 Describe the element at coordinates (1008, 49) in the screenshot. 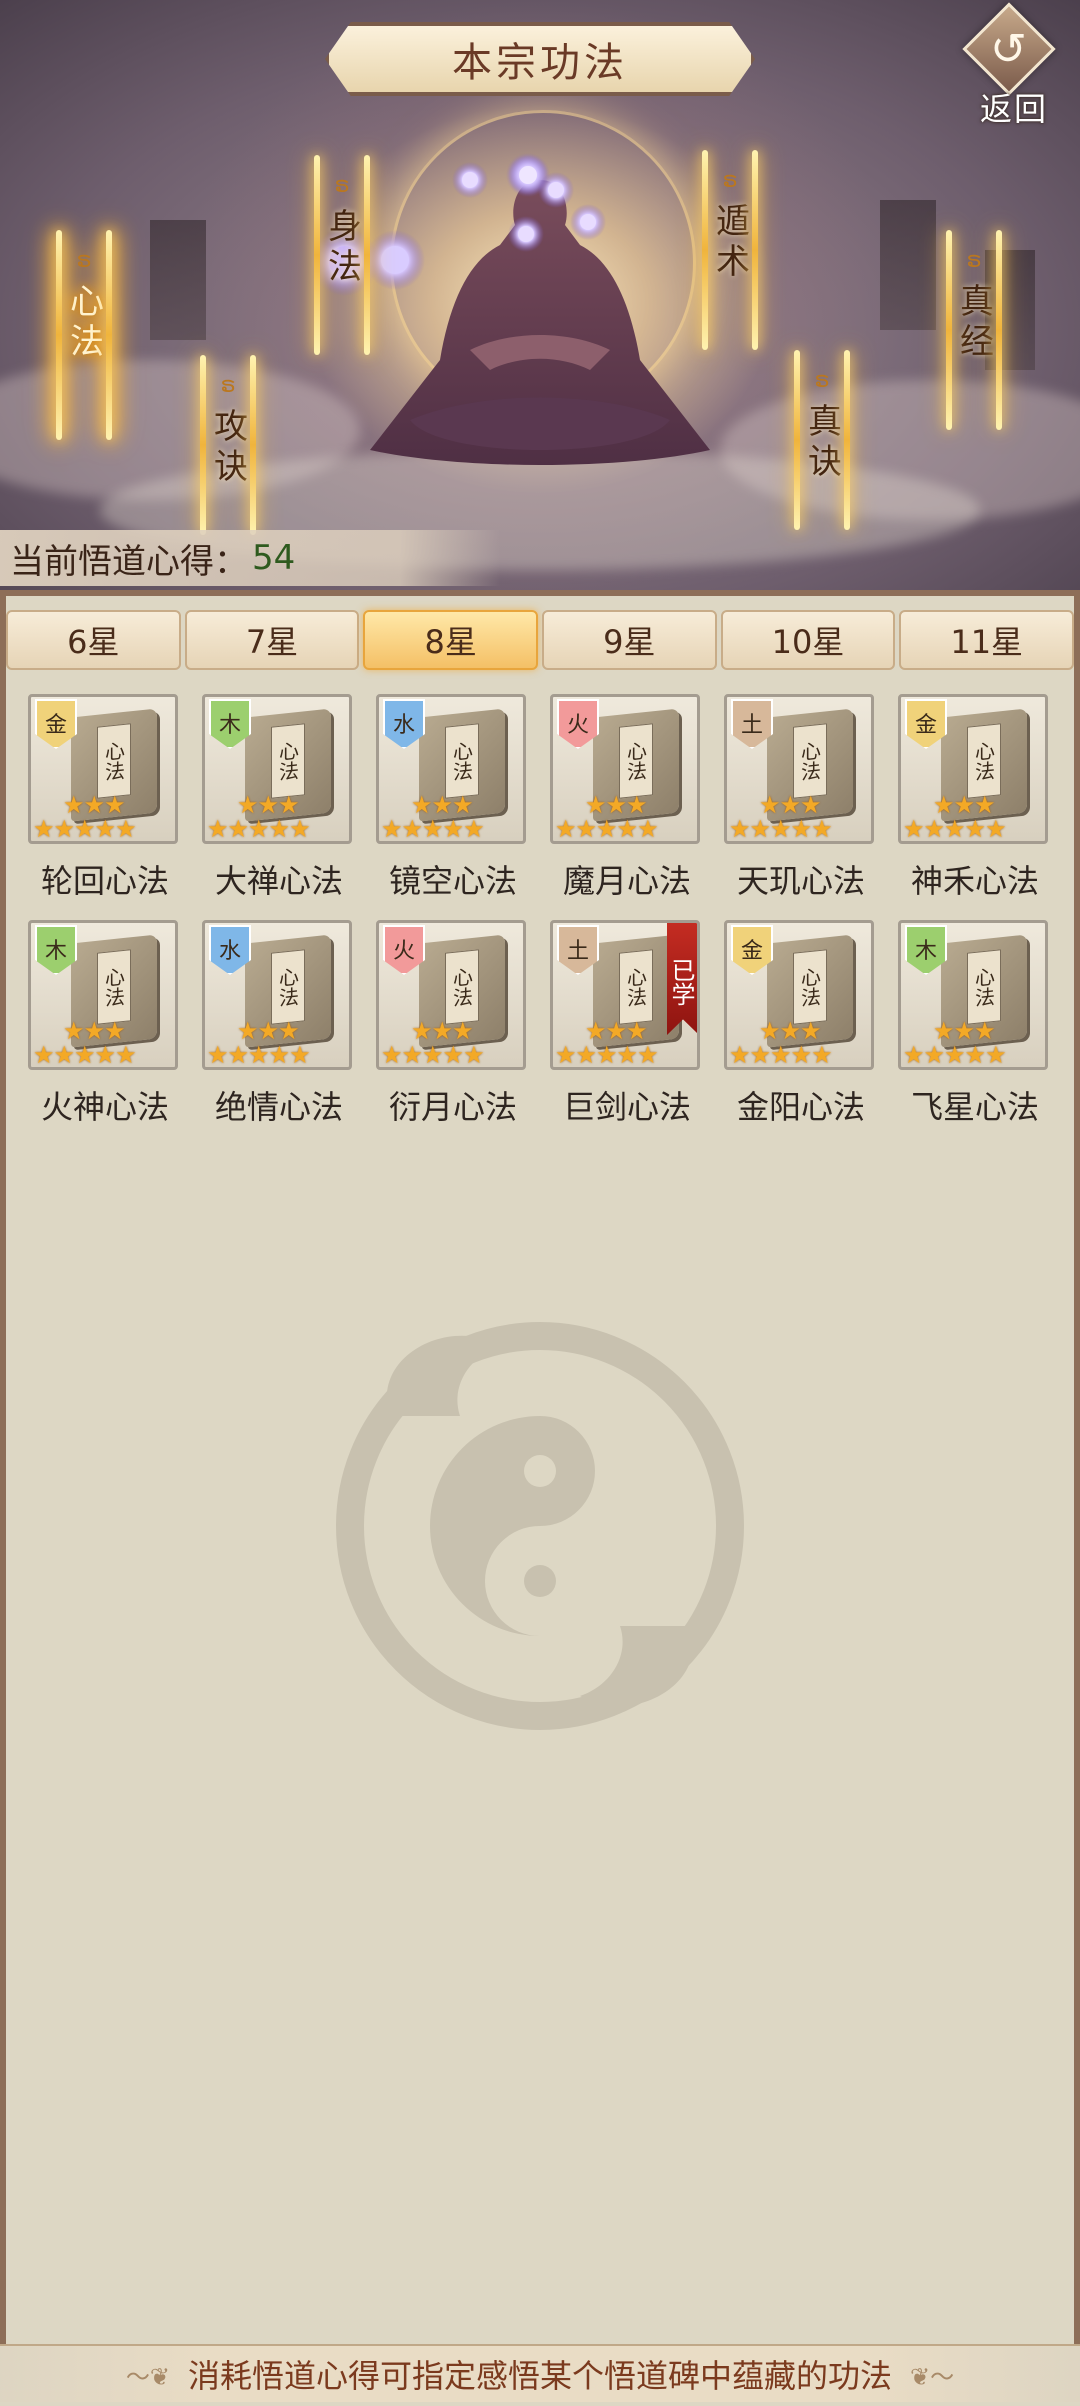

I see `back-arrow-icon: ↺` at that location.